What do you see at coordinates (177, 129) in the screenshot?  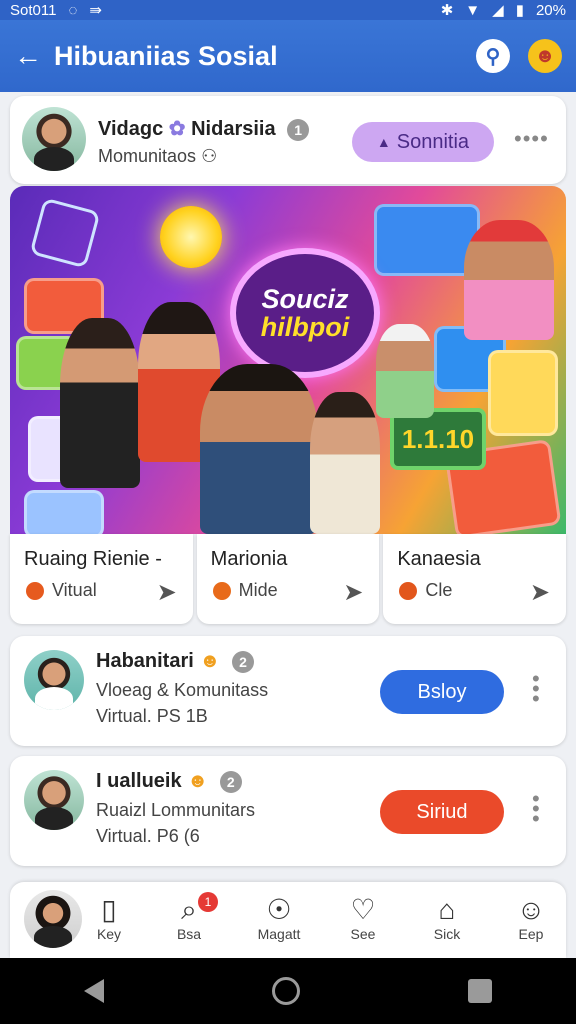 I see `flower-icon: ✿` at bounding box center [177, 129].